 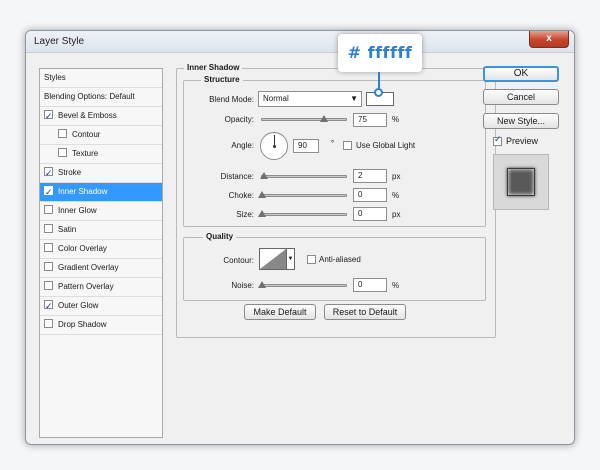 I want to click on blend-mode-select: Normal ▼, so click(x=310, y=99).